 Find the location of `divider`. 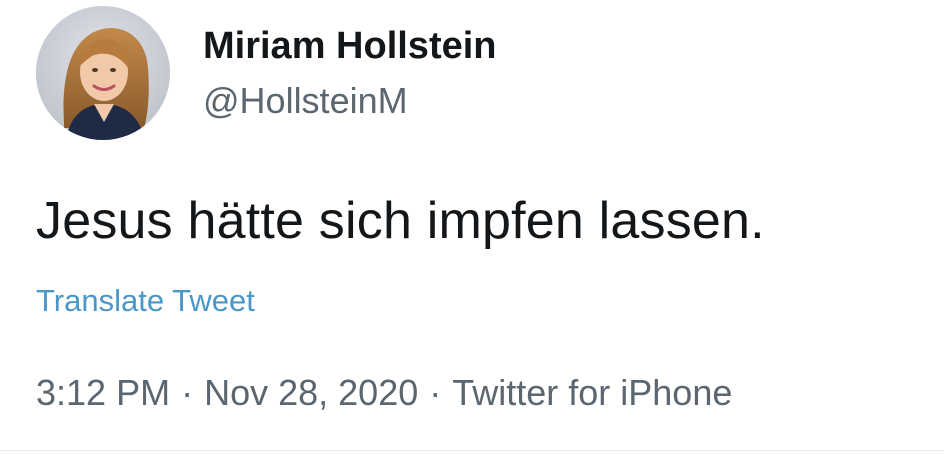

divider is located at coordinates (472, 450).